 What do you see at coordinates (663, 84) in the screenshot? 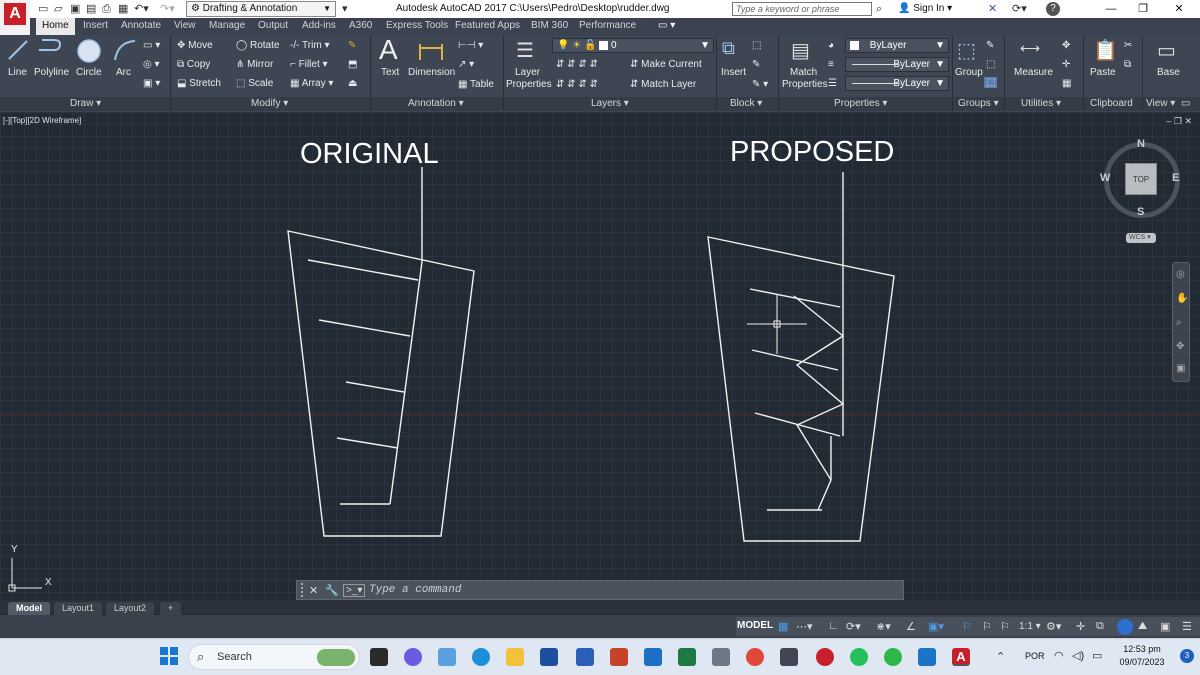
I see `match-layer-button: ⇵ Match Layer` at bounding box center [663, 84].